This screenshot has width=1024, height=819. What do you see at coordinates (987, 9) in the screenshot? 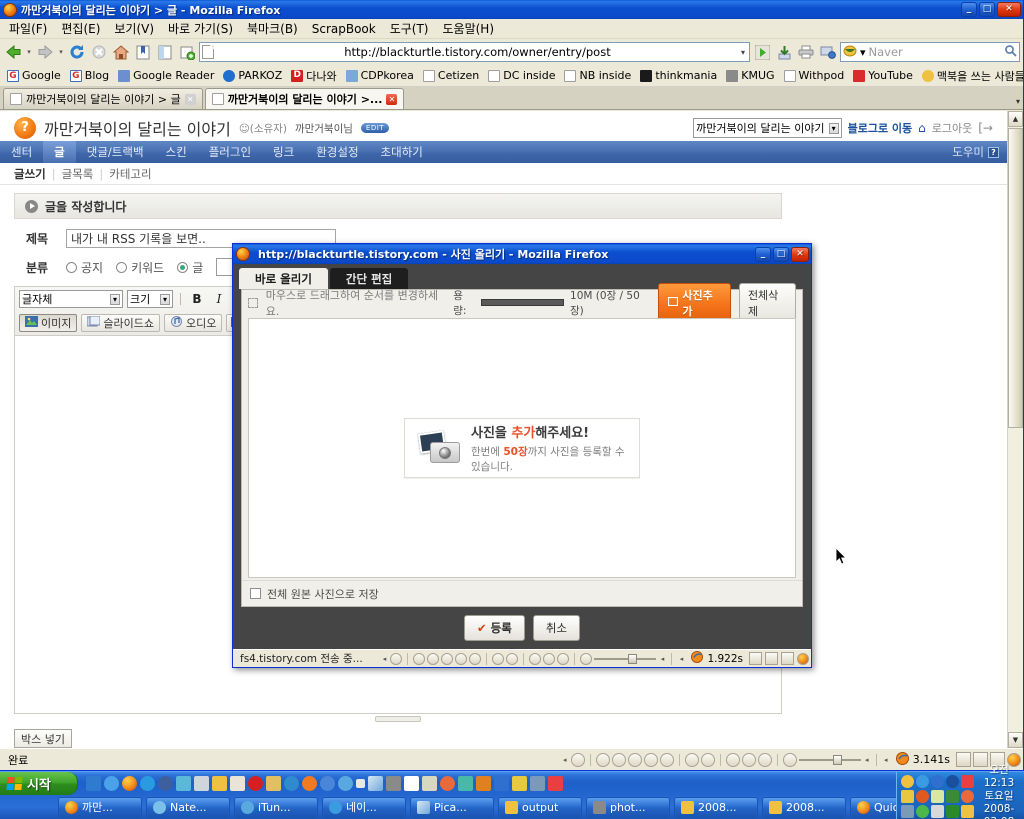
I see `maximize-button: □` at bounding box center [987, 9].